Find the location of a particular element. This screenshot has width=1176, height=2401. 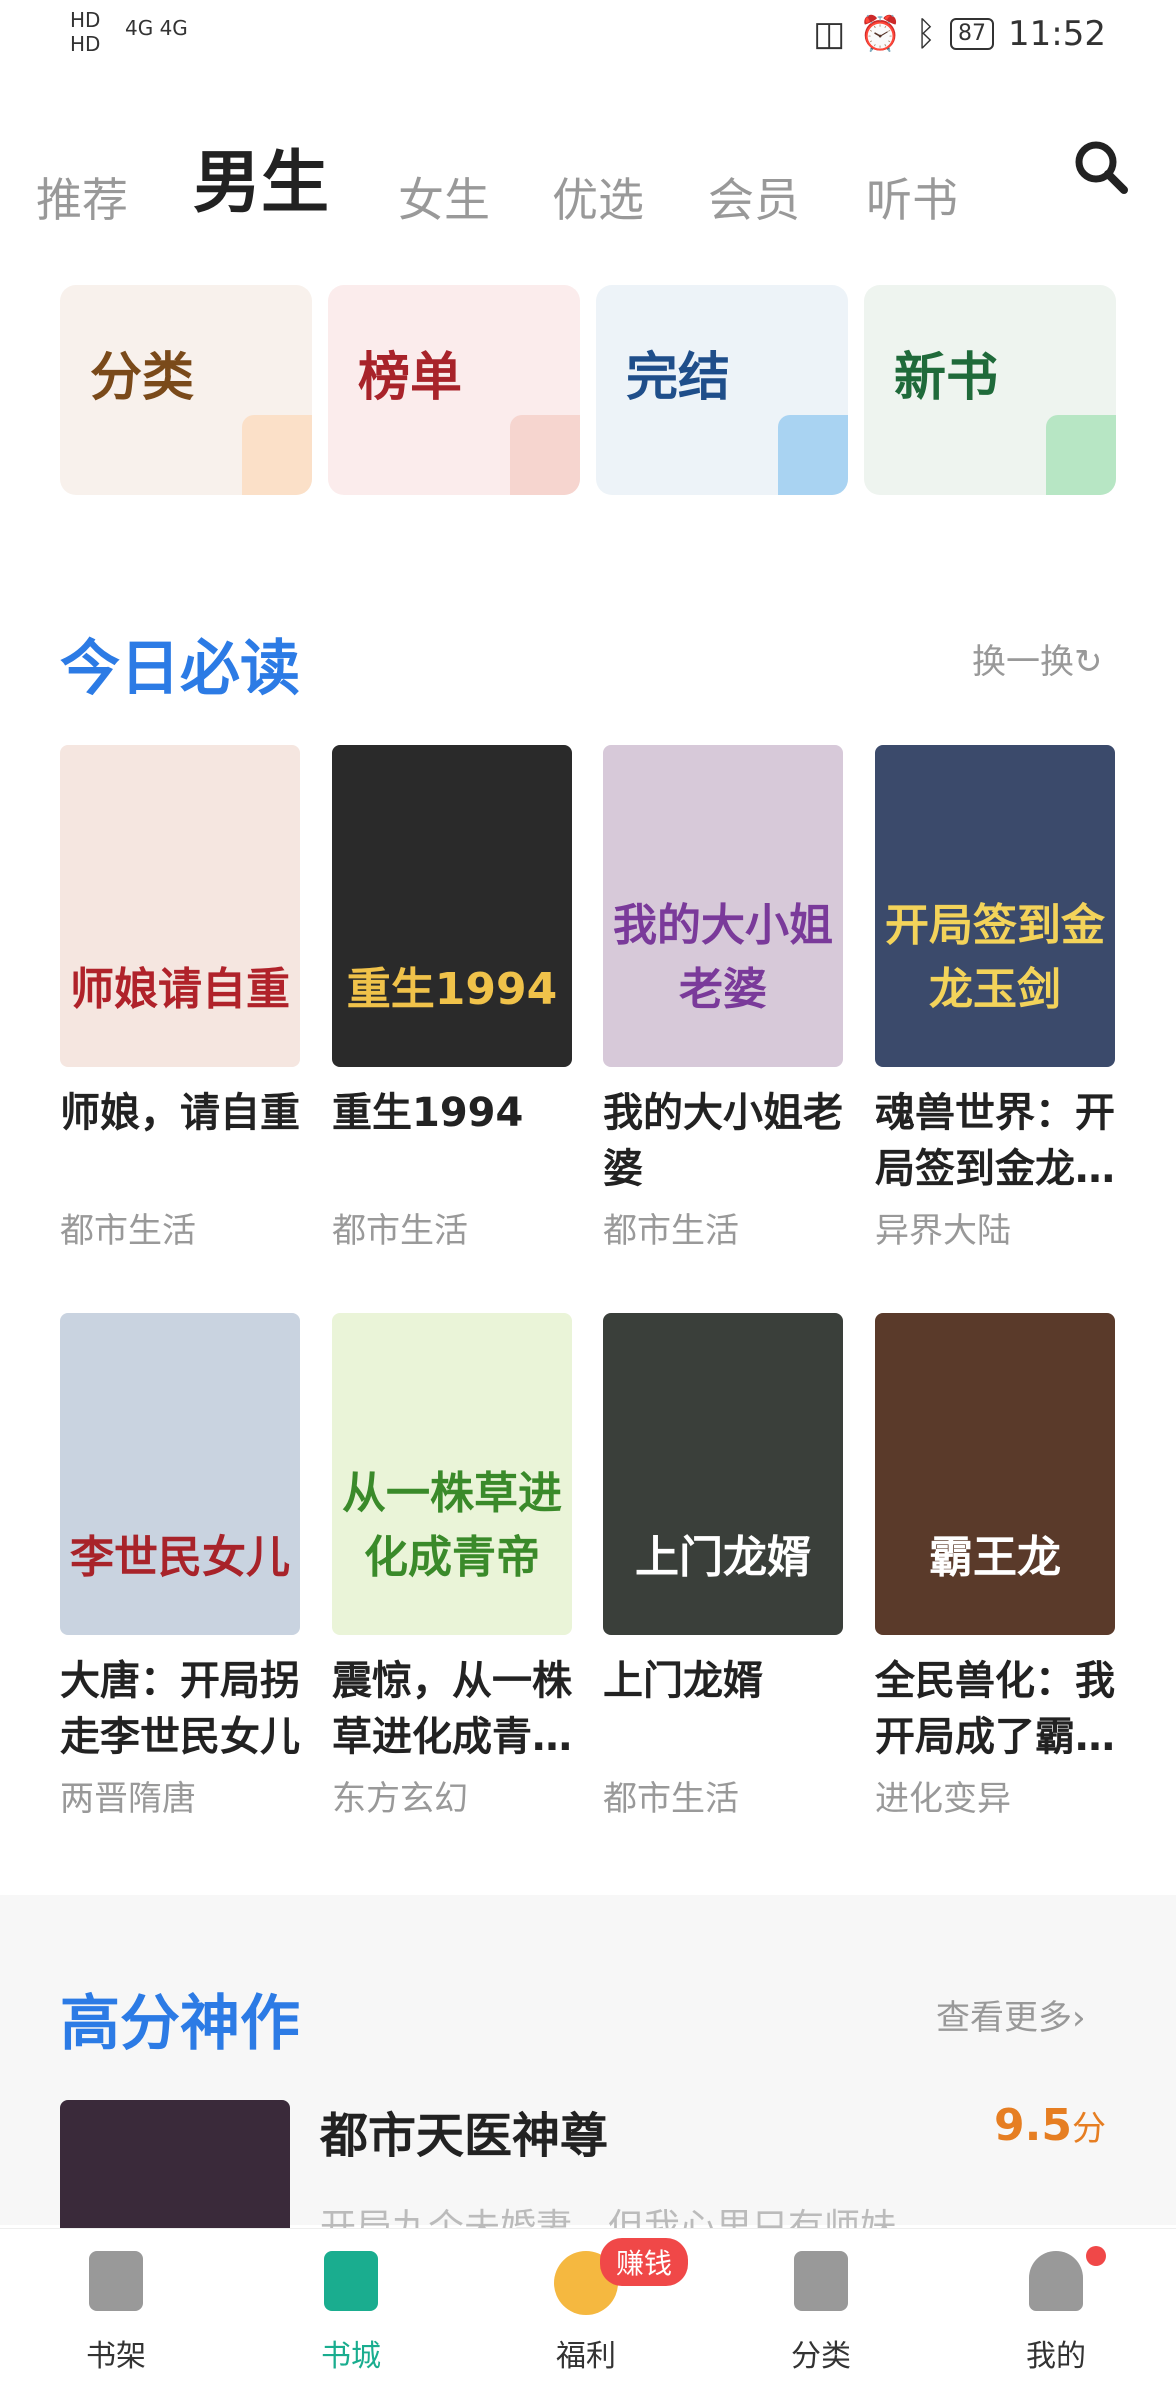

view-more-label: 查看更多 is located at coordinates (1004, 2018).